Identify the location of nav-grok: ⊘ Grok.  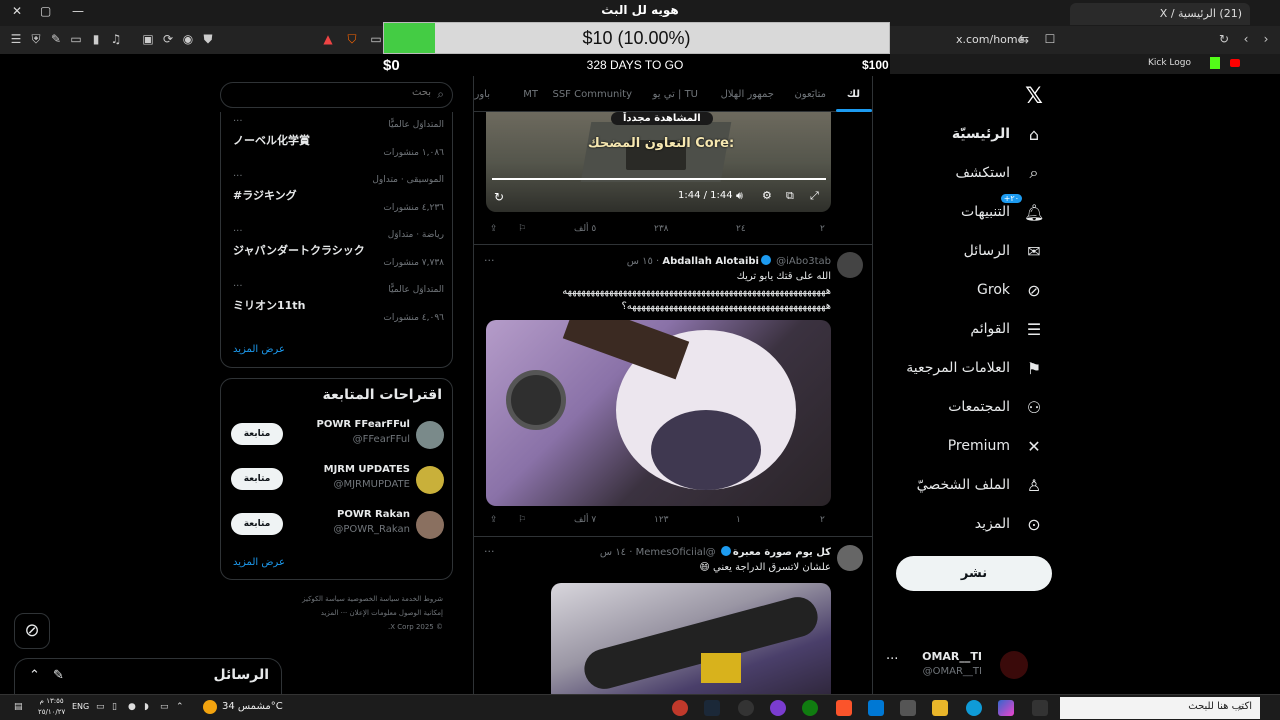
(954, 290).